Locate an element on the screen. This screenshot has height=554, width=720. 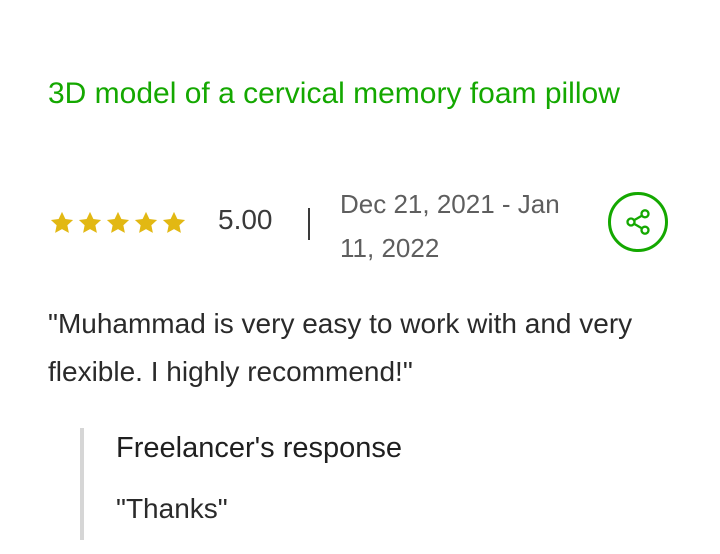
divider is located at coordinates (309, 224).